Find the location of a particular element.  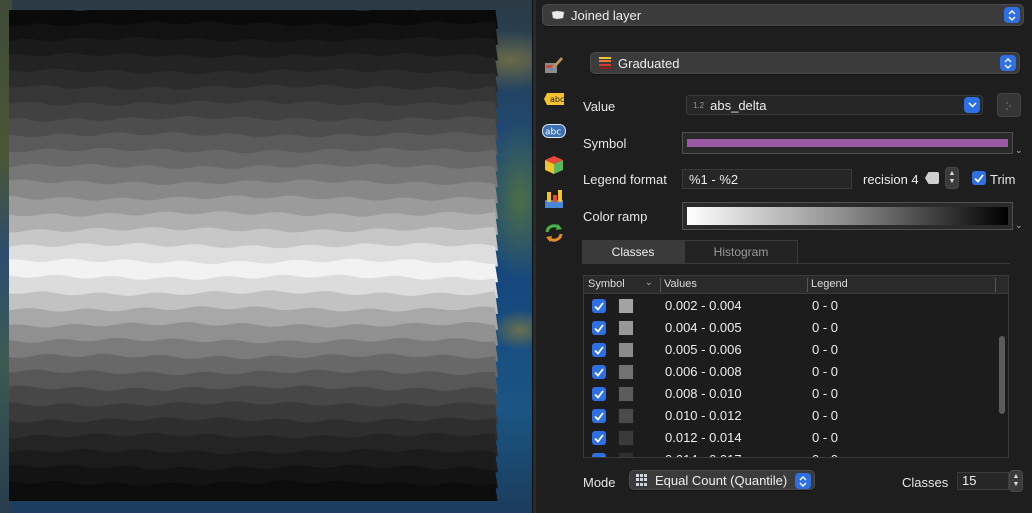

color-ramp-preview is located at coordinates (847, 216).